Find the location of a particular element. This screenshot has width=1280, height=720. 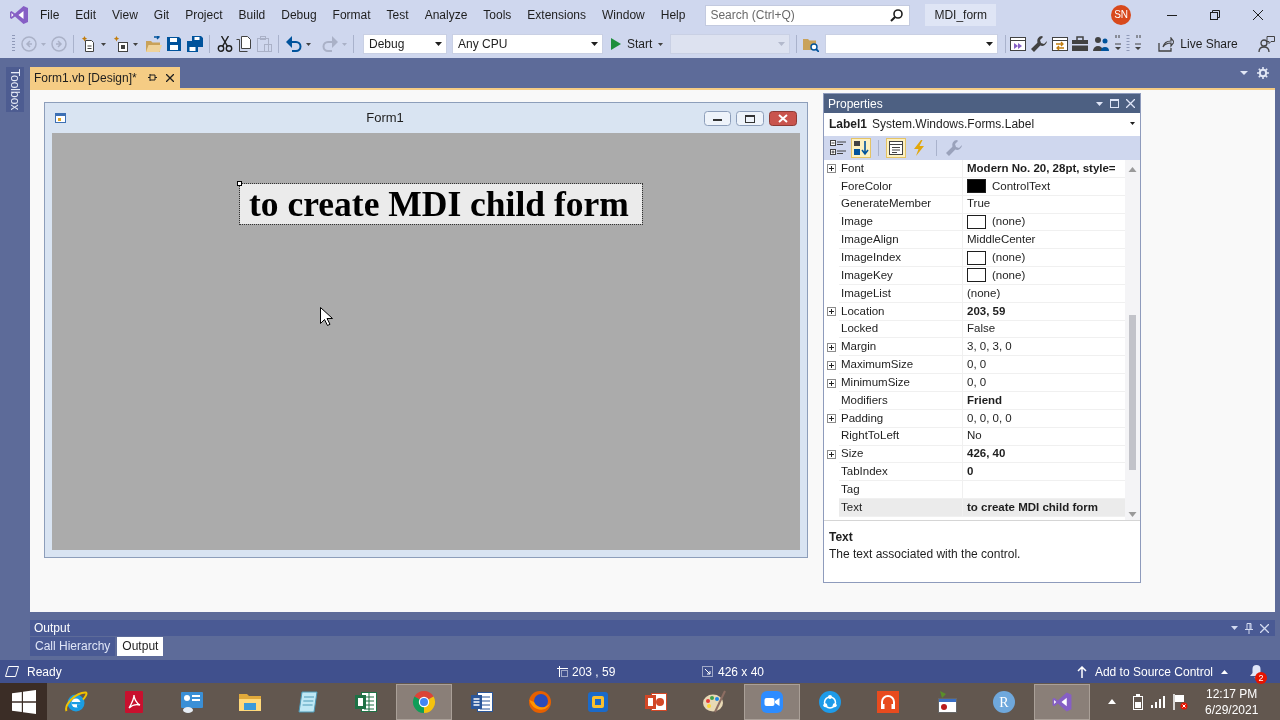

undo-icon is located at coordinates (294, 44).